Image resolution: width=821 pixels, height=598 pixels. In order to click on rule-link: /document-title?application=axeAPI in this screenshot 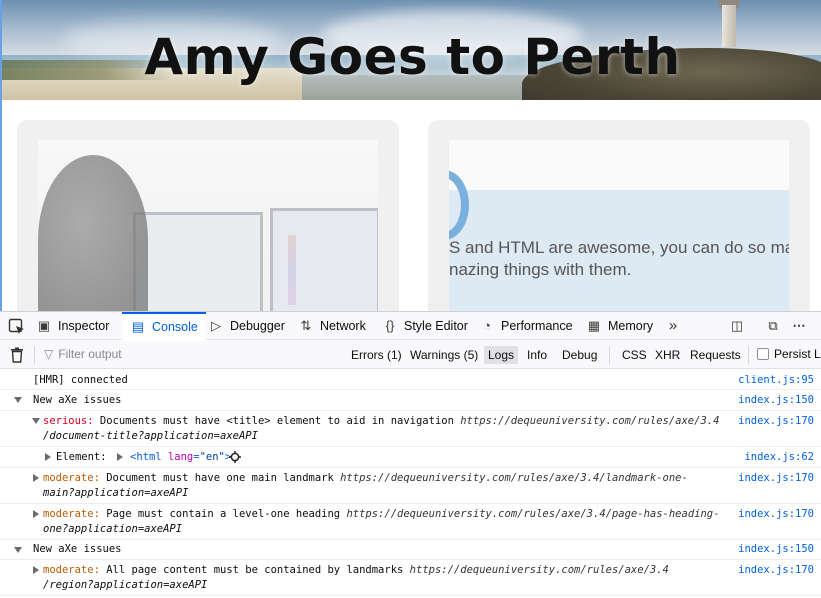, I will do `click(150, 436)`.